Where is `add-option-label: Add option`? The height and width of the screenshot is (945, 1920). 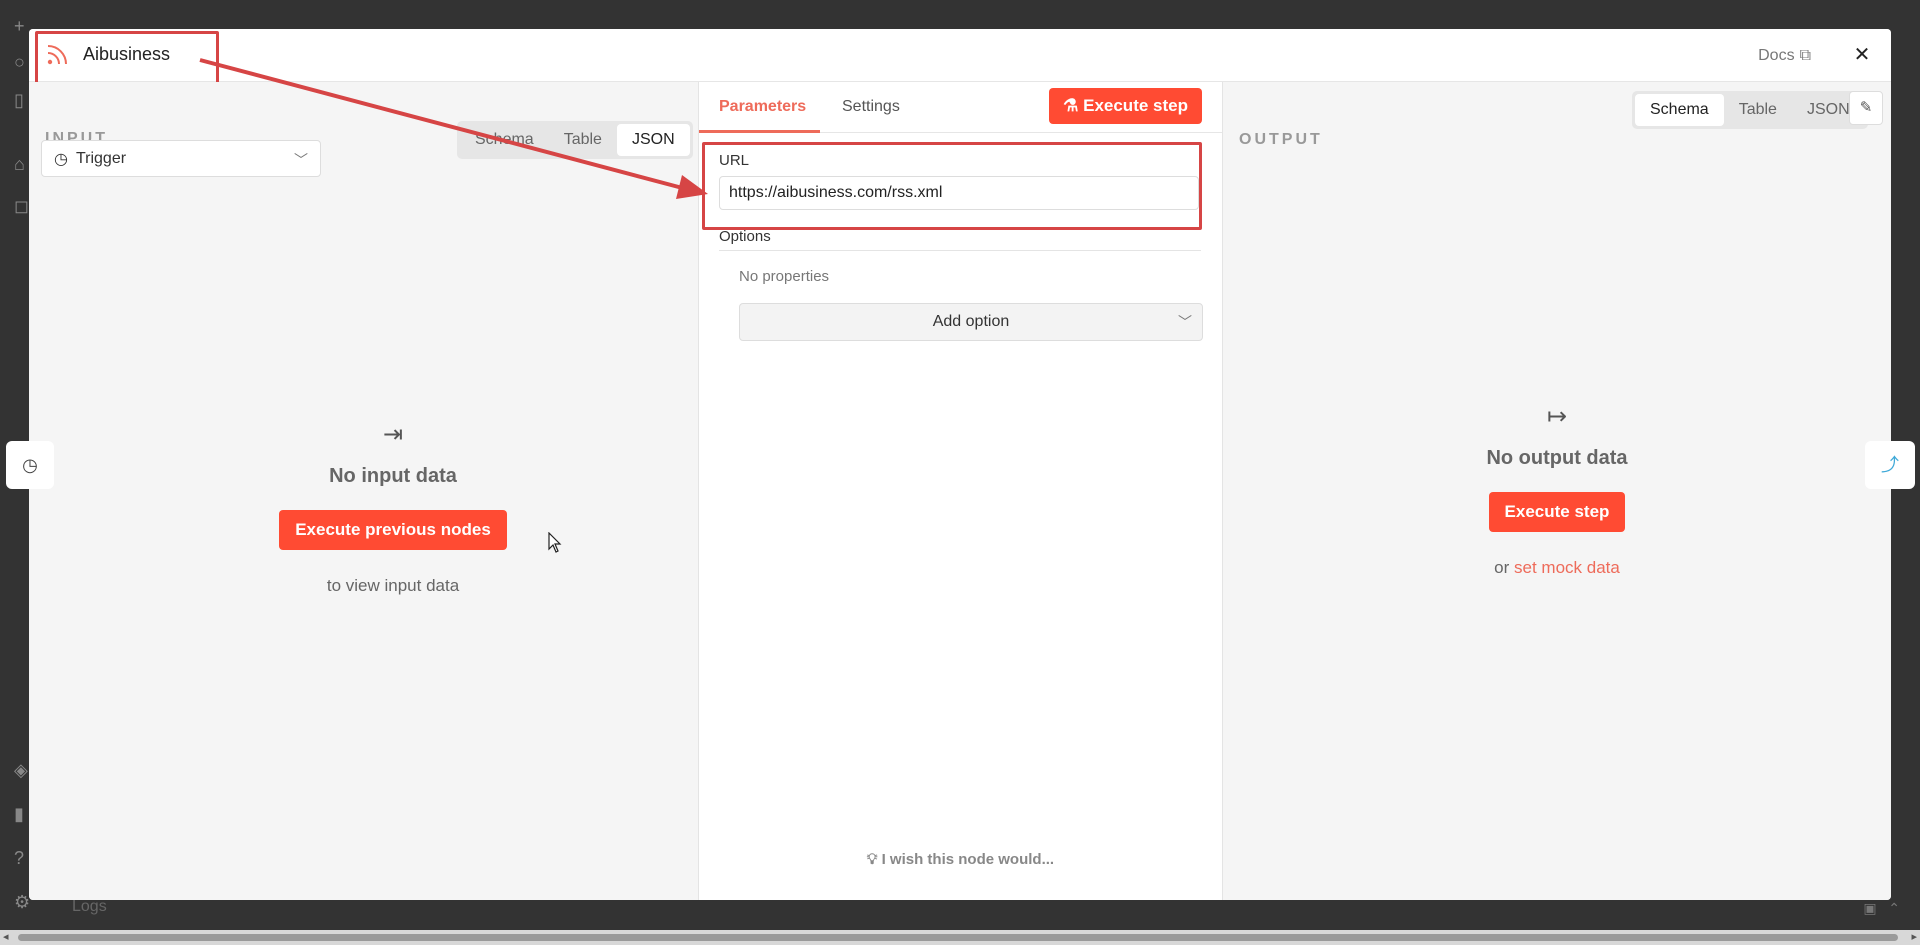
add-option-label: Add option is located at coordinates (971, 321).